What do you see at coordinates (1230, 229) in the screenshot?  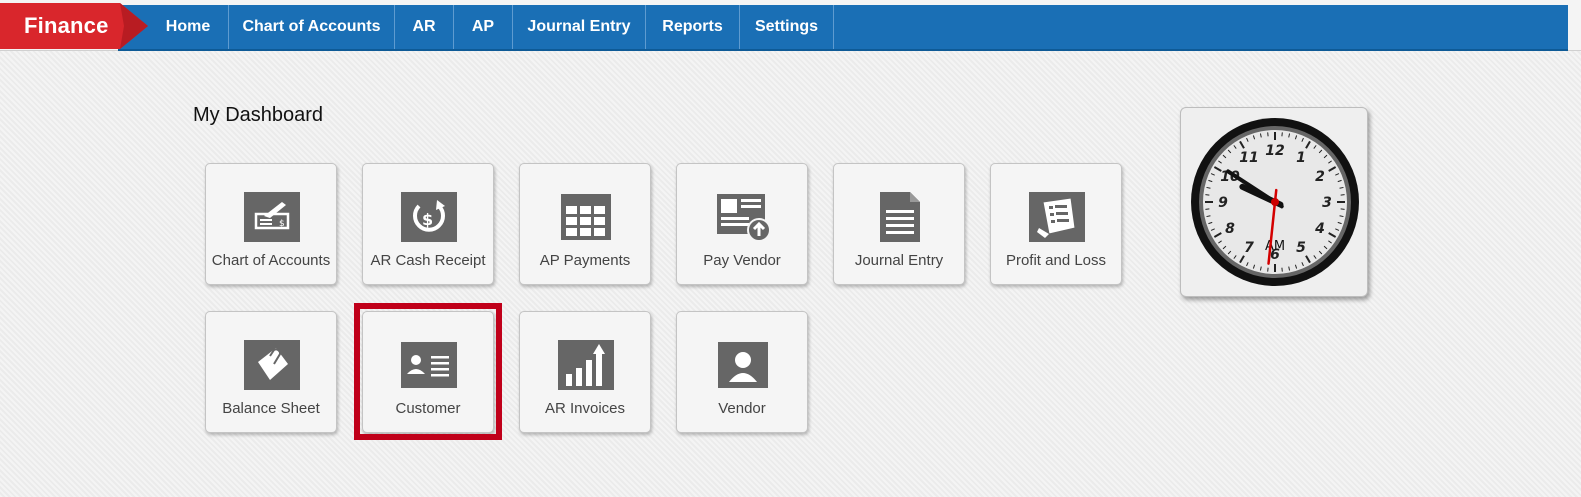 I see `clock-numeral: 8` at bounding box center [1230, 229].